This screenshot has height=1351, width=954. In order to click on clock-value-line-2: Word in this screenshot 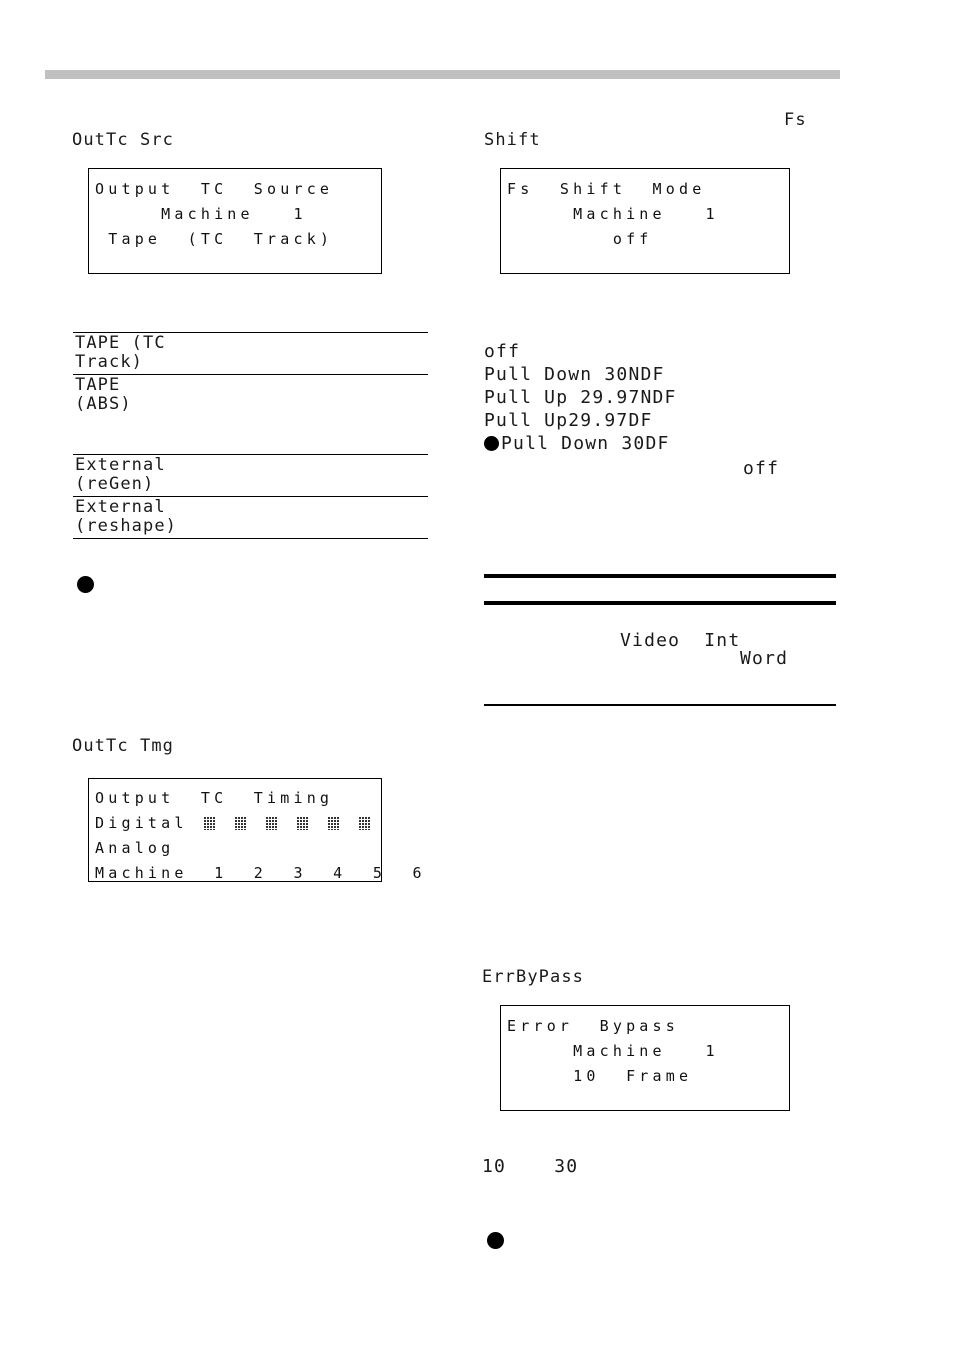, I will do `click(764, 658)`.